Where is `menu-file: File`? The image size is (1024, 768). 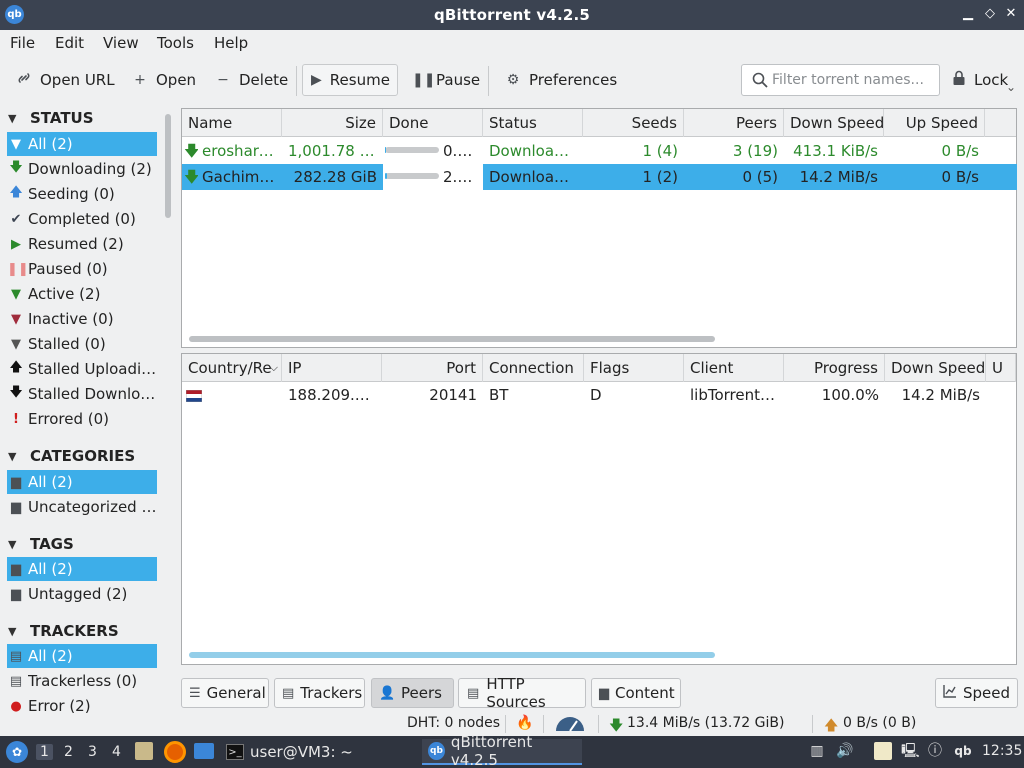
menu-file: File is located at coordinates (22, 43).